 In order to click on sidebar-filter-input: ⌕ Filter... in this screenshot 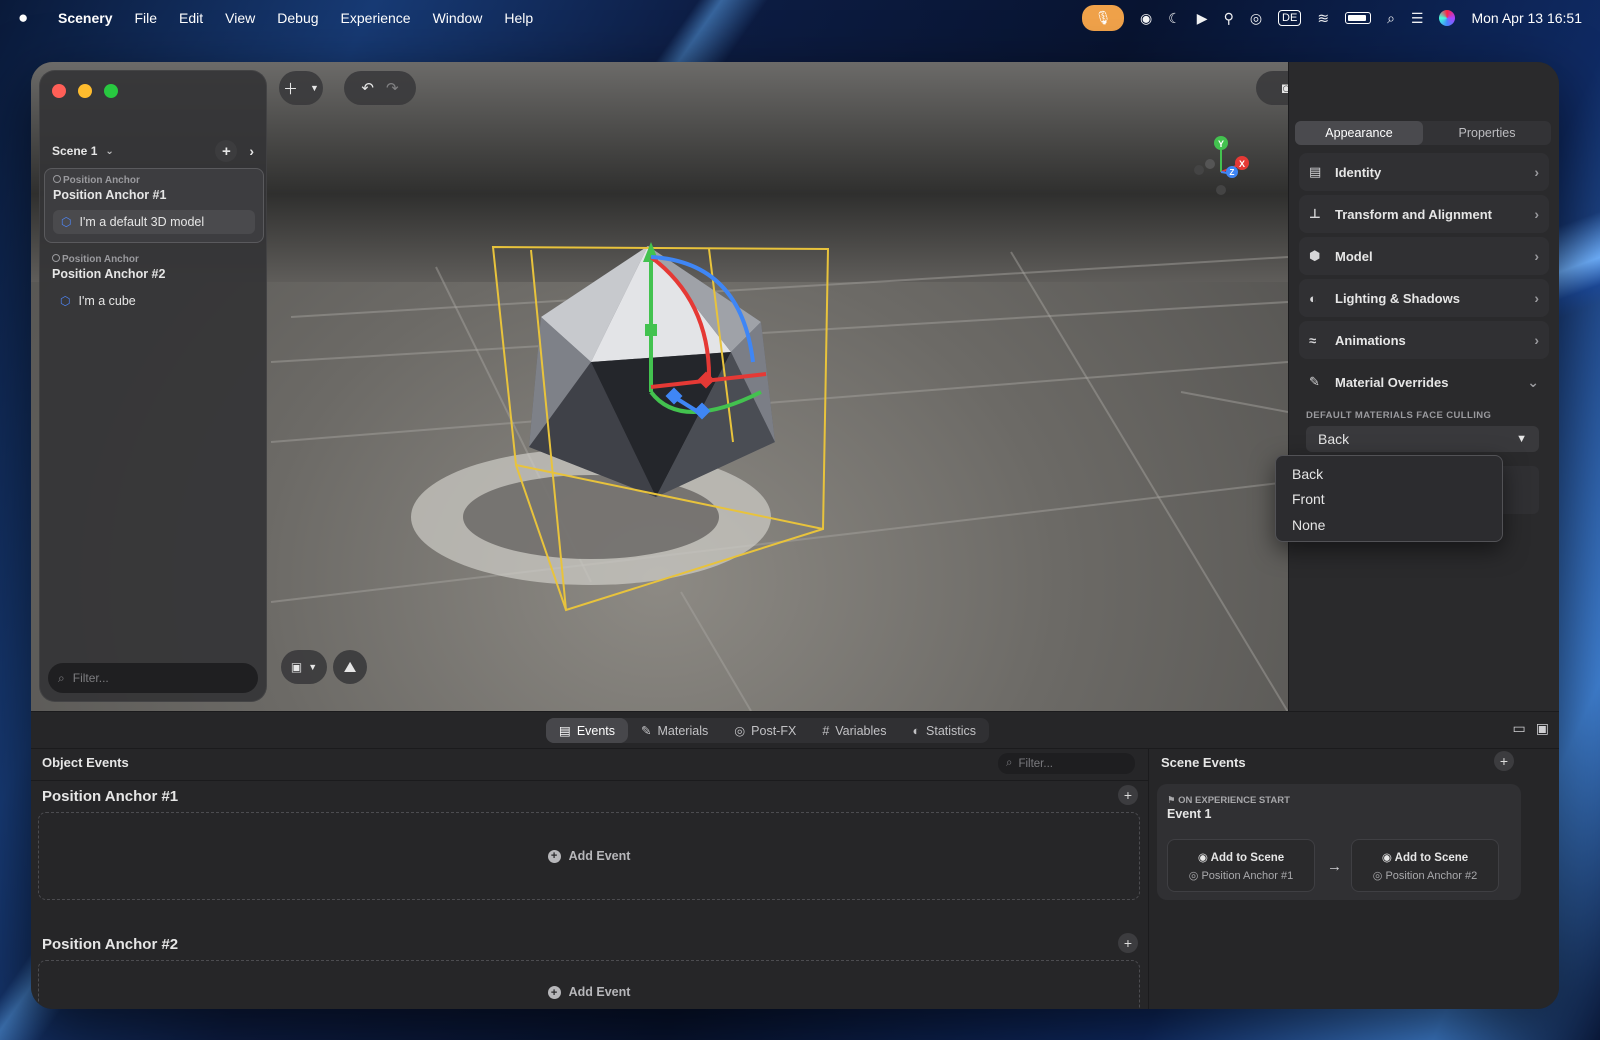, I will do `click(153, 678)`.